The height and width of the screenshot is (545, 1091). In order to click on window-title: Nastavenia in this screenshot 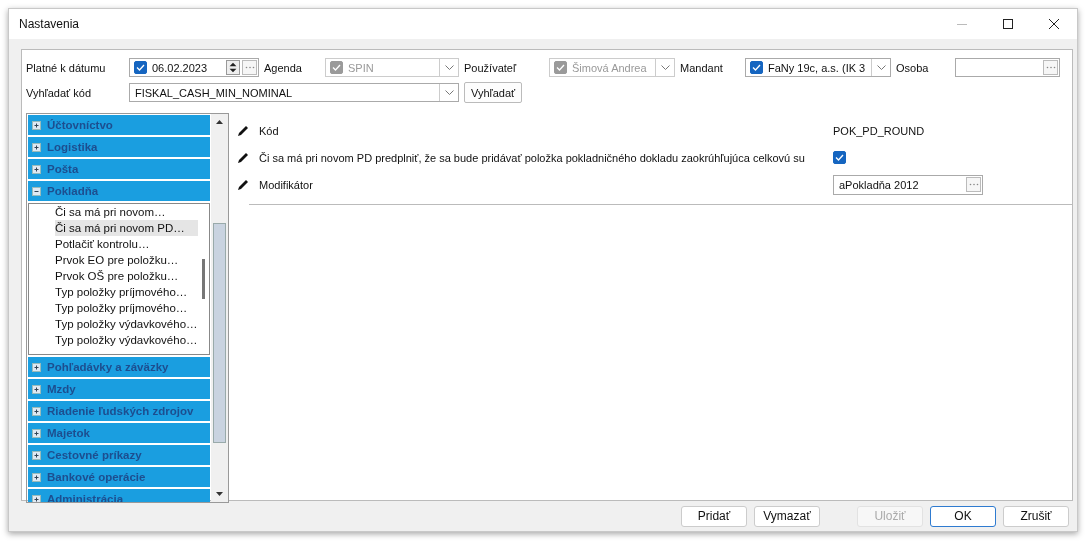, I will do `click(50, 24)`.